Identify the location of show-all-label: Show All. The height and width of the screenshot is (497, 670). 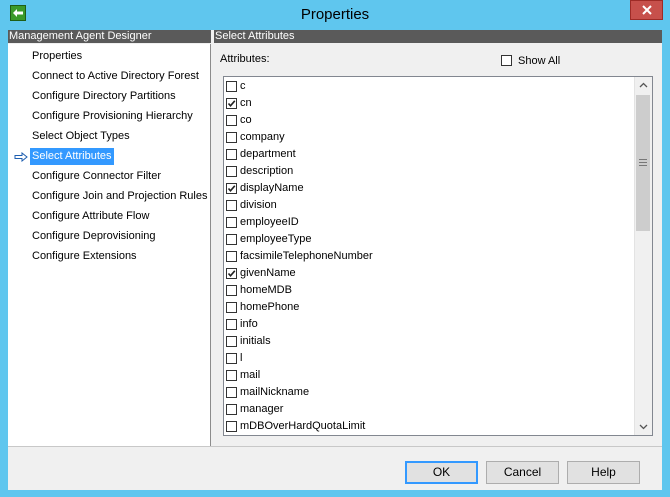
(539, 61).